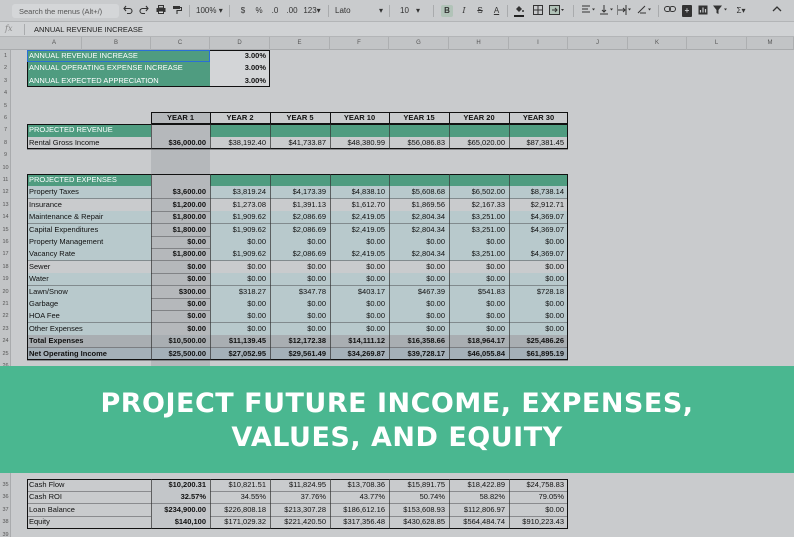 The image size is (794, 537). Describe the element at coordinates (275, 11) in the screenshot. I see `decrease-decimal-button: .0` at that location.